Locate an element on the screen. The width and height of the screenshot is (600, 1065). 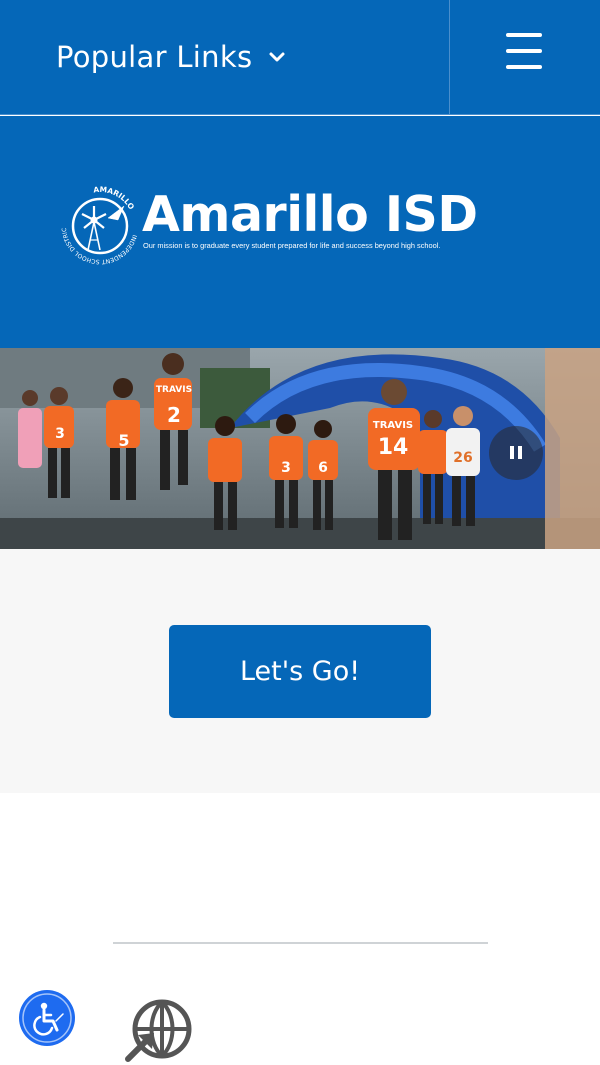
top-bar: Popular Links is located at coordinates (300, 57).